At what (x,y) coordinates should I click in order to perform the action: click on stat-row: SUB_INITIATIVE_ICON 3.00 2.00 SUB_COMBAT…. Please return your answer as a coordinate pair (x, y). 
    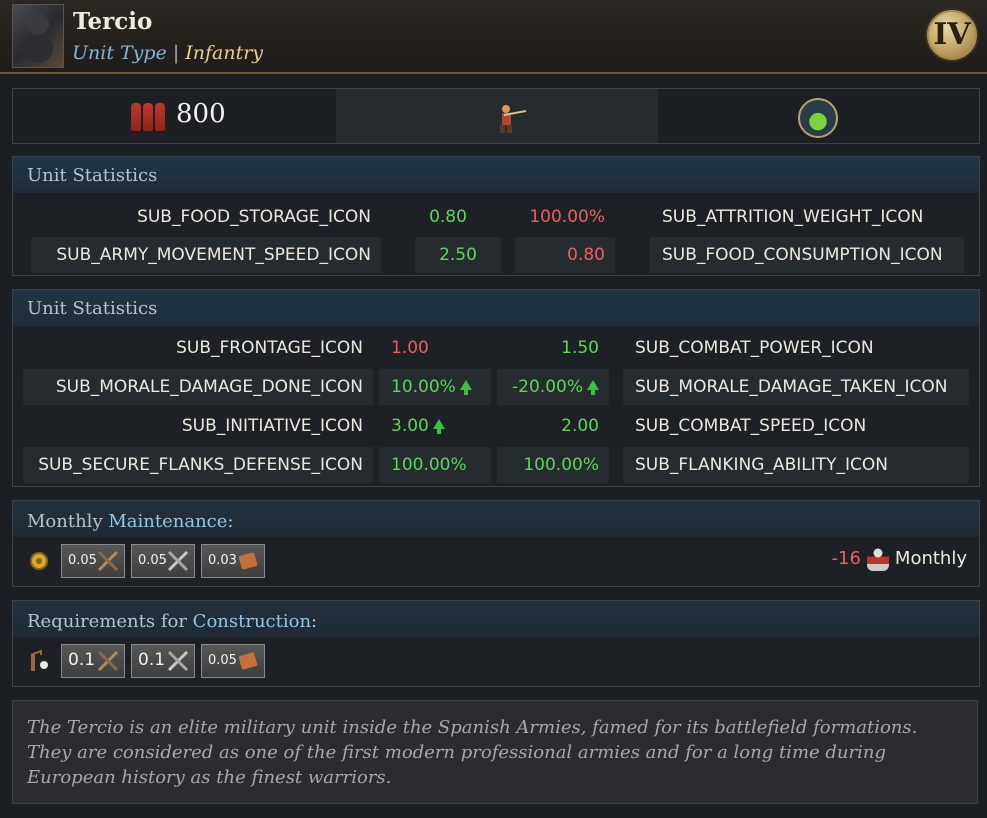
    Looking at the image, I should click on (496, 426).